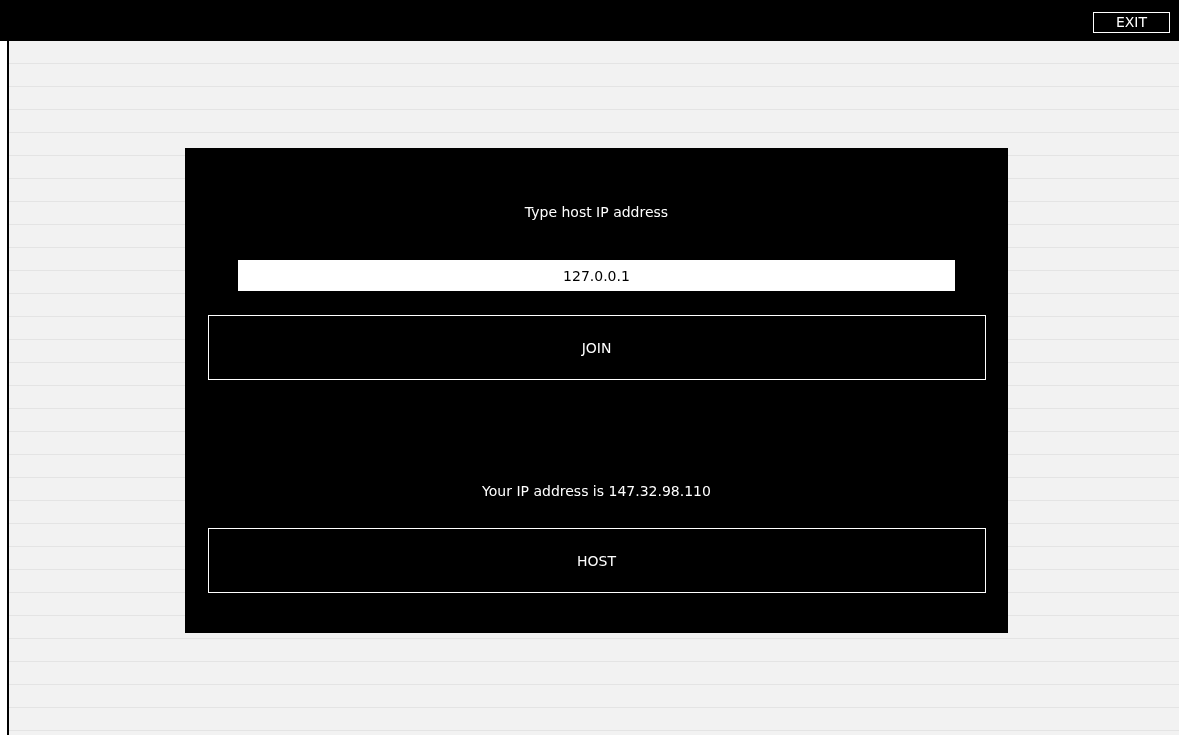 The width and height of the screenshot is (1179, 735). I want to click on ip-address-field: 127.0.0.1, so click(596, 275).